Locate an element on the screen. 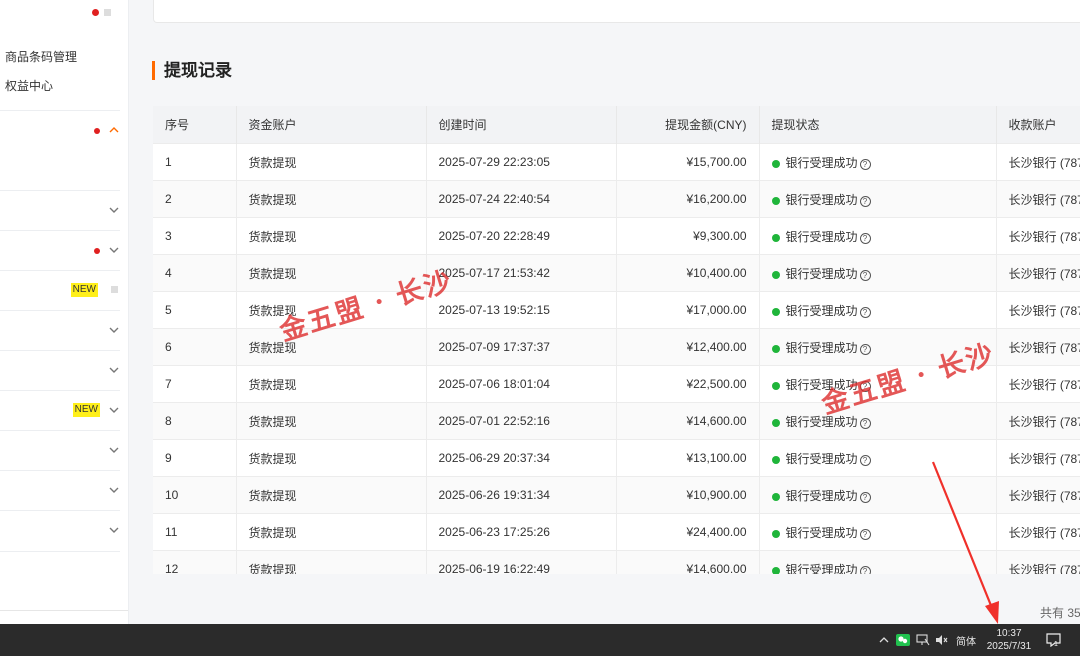 The height and width of the screenshot is (656, 1080). taskbar-clock: 10:37 2025/7/31 is located at coordinates (1009, 640).